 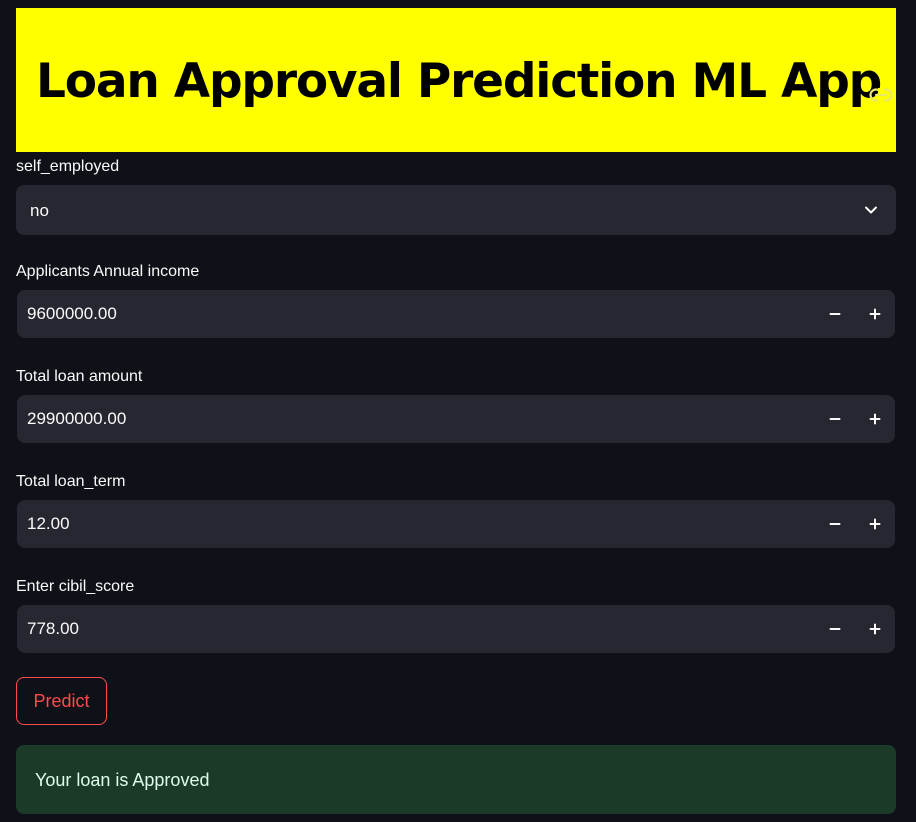 I want to click on loan-amount-increment-button, so click(x=875, y=419).